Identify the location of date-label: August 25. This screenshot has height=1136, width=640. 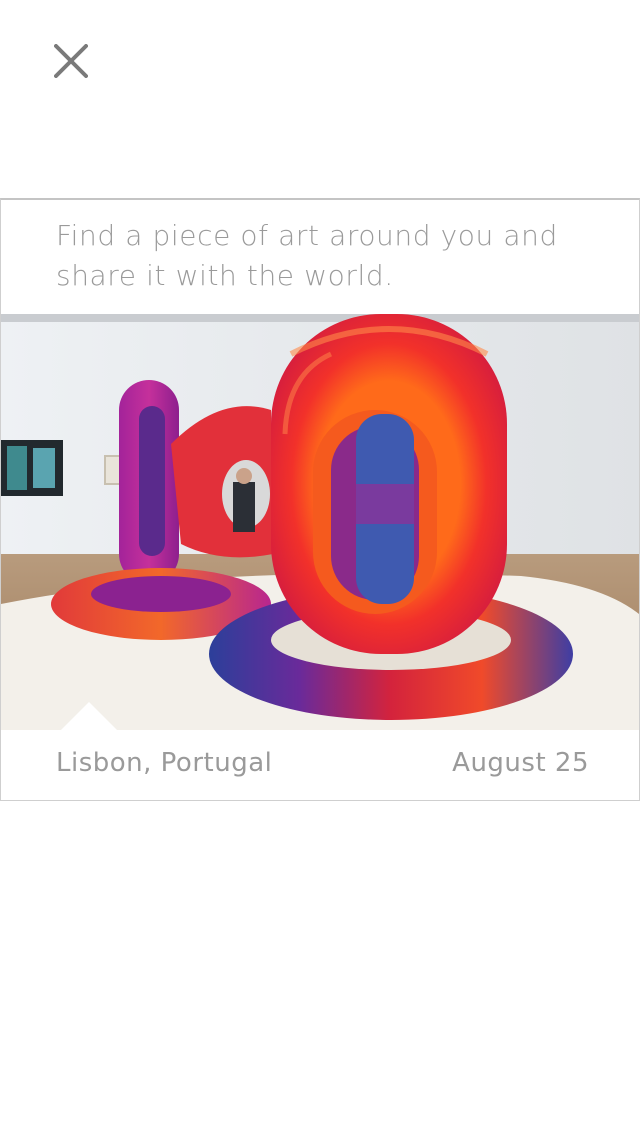
(520, 763).